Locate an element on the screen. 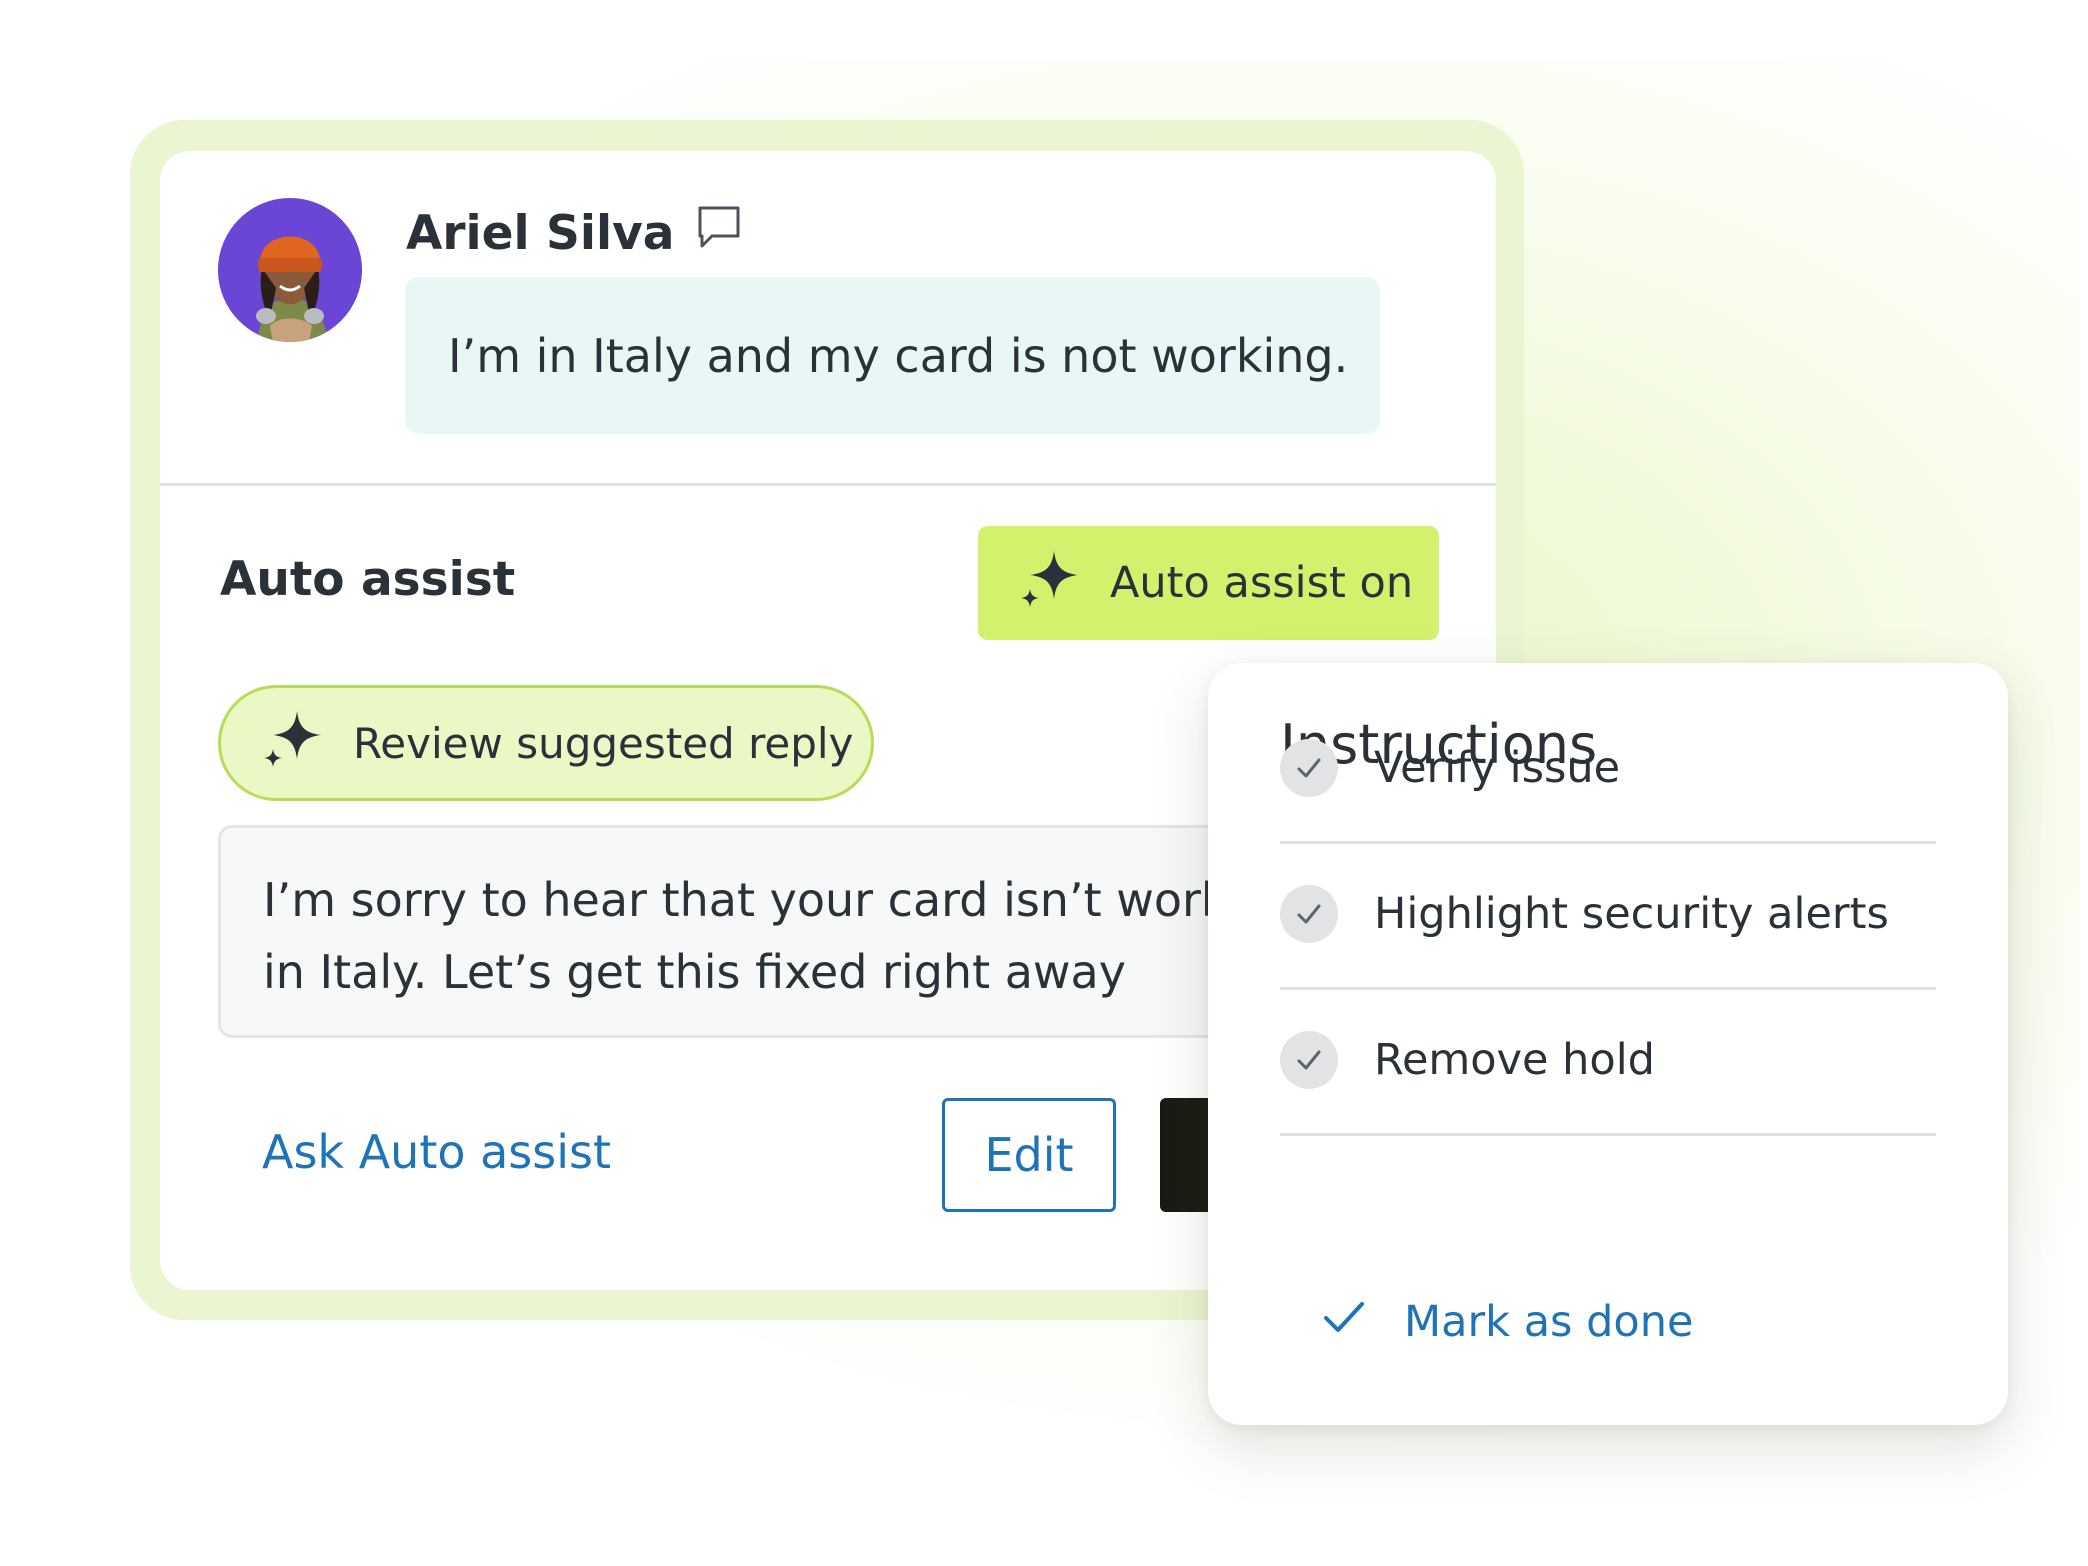 This screenshot has height=1566, width=2088. review-label: Review suggested reply is located at coordinates (603, 743).